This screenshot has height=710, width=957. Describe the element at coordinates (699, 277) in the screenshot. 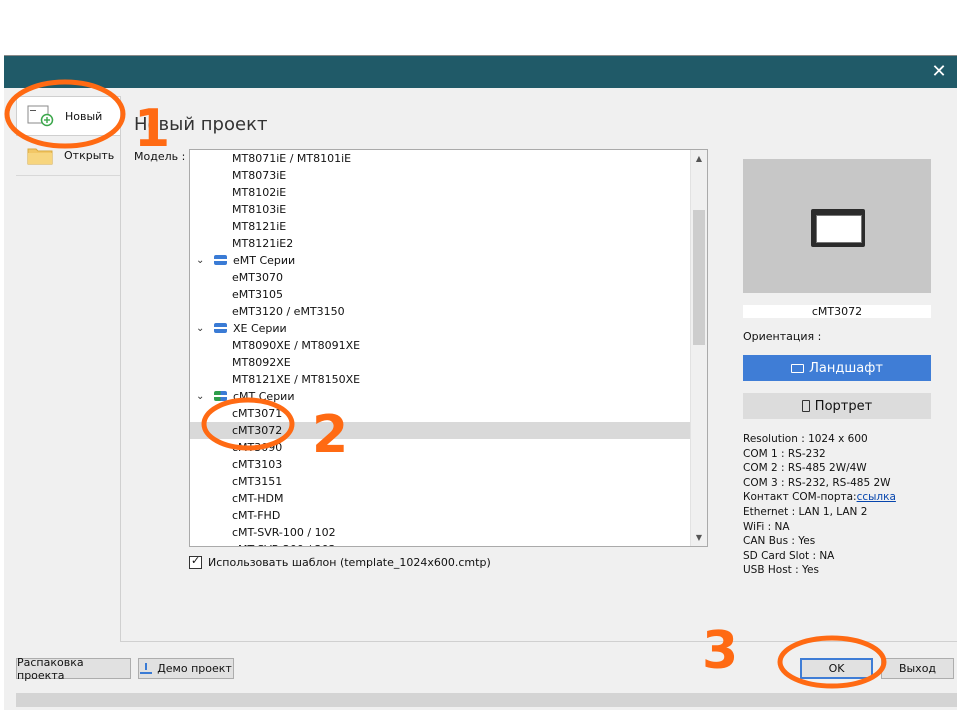

I see `scroll-thumb` at that location.